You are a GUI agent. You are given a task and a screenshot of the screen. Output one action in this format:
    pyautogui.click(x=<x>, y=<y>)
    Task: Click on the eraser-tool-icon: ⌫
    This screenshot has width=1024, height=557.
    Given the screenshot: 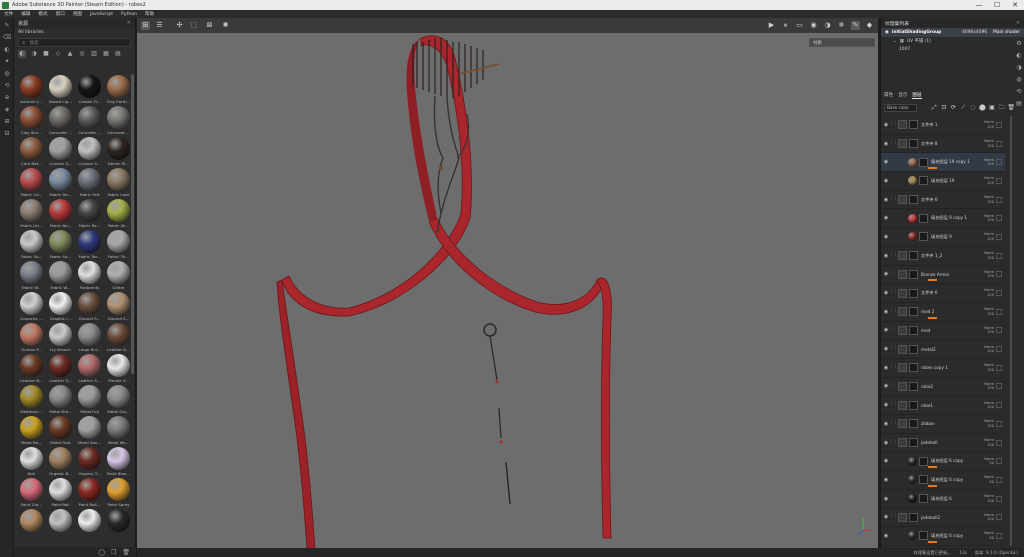 What is the action you would take?
    pyautogui.click(x=7, y=37)
    